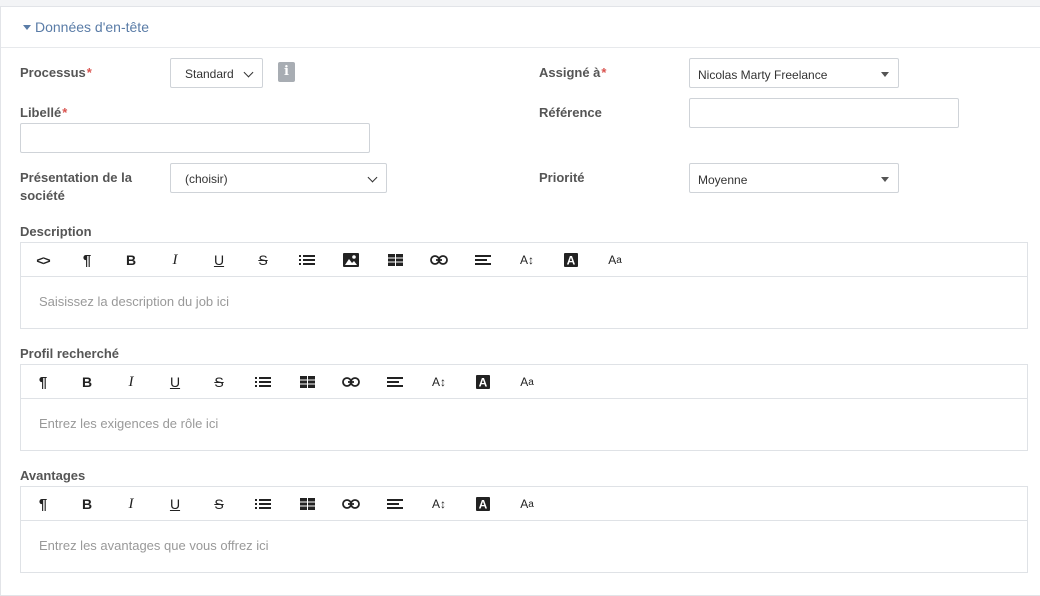 The image size is (1040, 596). Describe the element at coordinates (42, 195) in the screenshot. I see `presentation-label-line2: société` at that location.